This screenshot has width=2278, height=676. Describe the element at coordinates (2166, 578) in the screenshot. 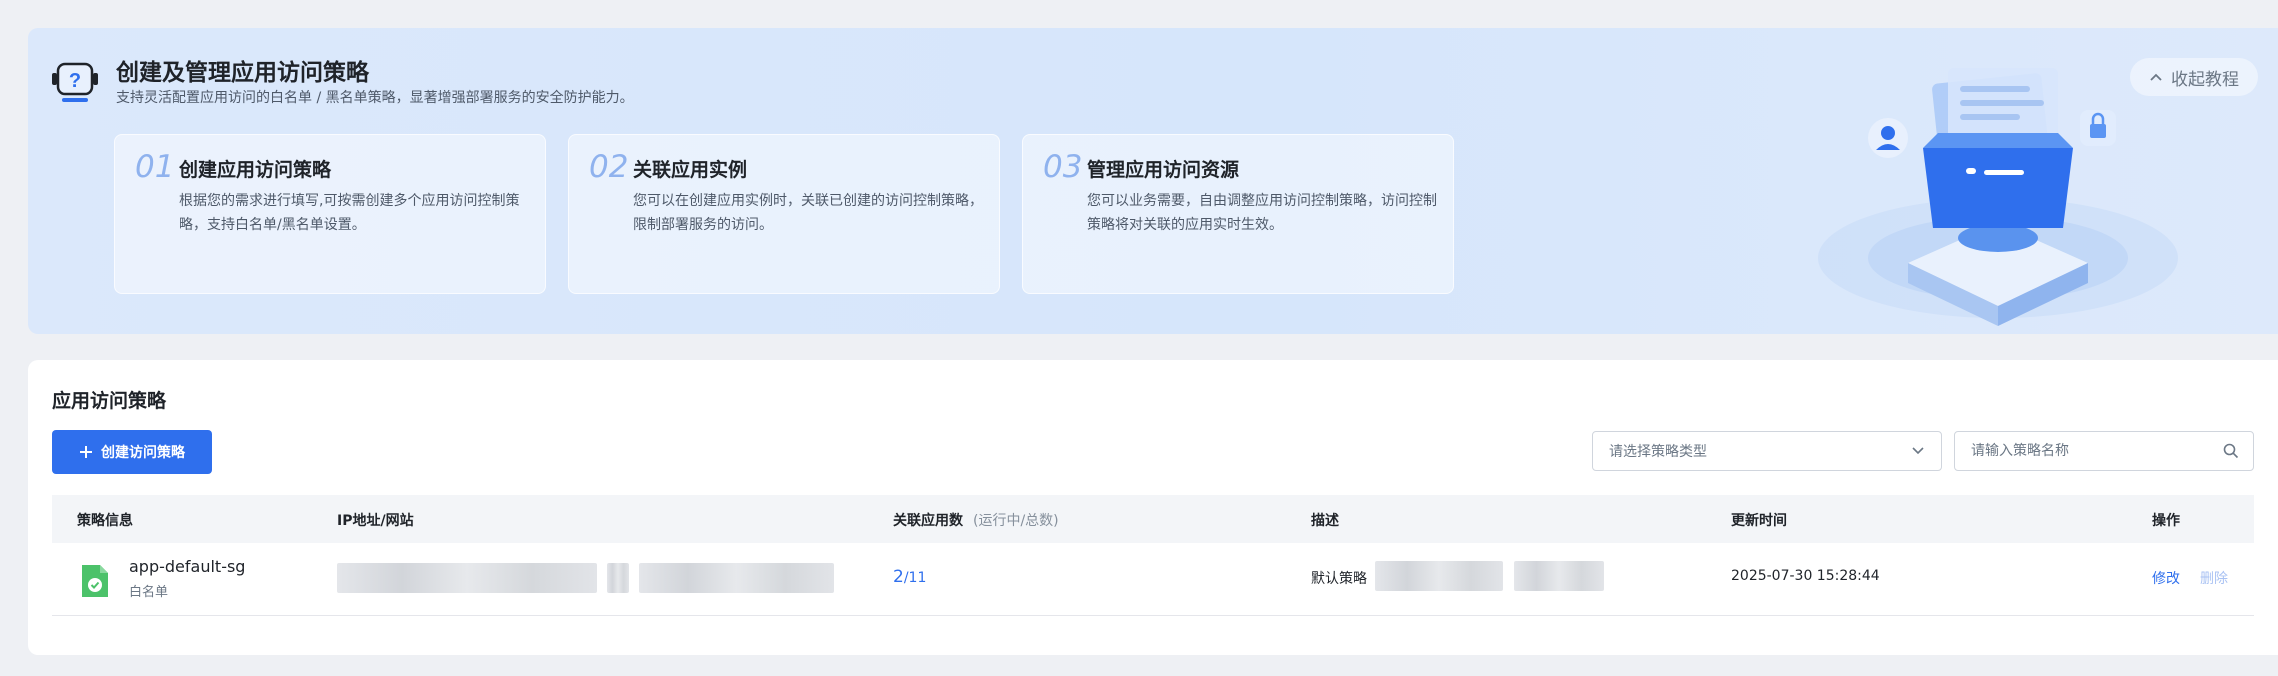

I see `edit-button: 修改` at that location.